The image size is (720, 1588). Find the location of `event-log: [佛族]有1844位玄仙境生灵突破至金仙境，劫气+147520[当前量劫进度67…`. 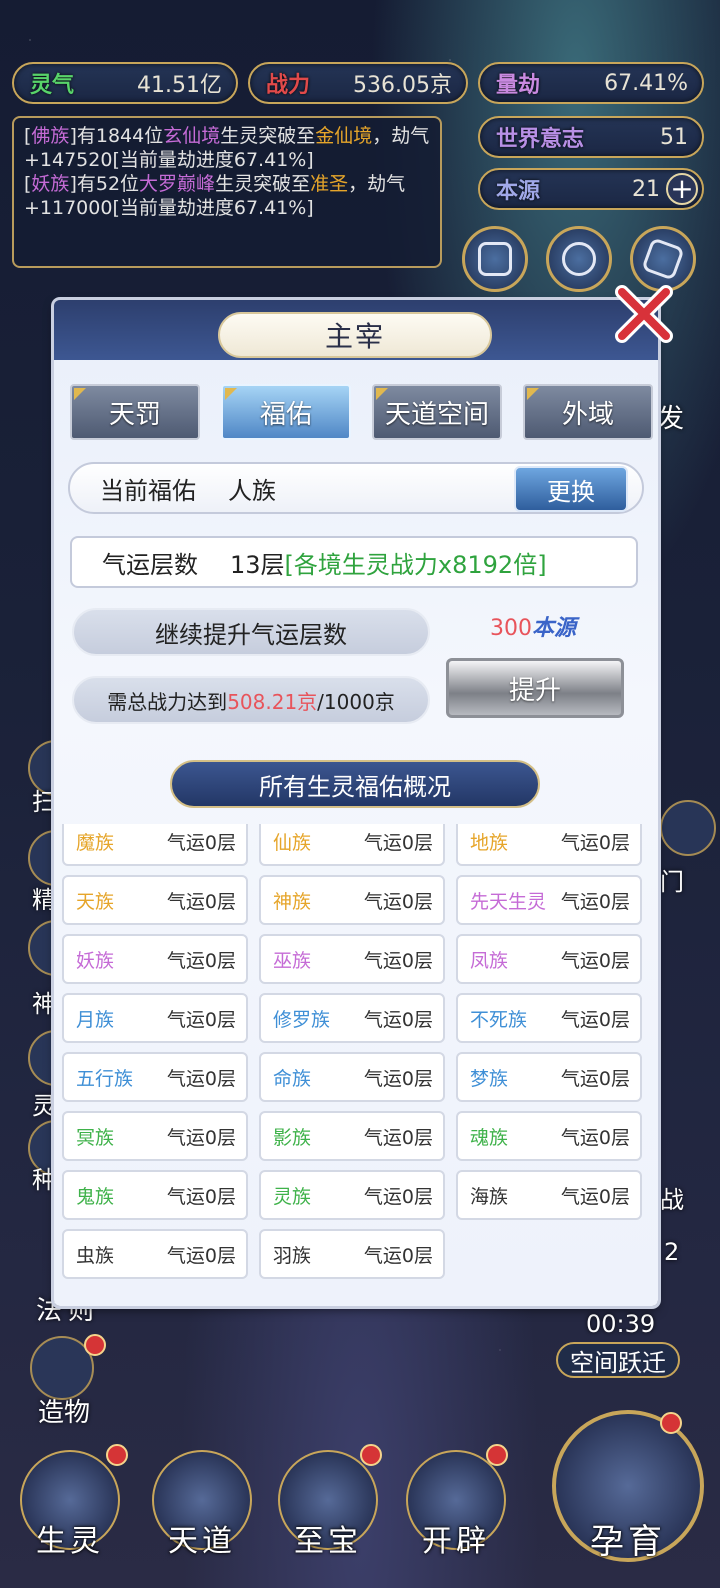

event-log: [佛族]有1844位玄仙境生灵突破至金仙境，劫气+147520[当前量劫进度67… is located at coordinates (227, 192).